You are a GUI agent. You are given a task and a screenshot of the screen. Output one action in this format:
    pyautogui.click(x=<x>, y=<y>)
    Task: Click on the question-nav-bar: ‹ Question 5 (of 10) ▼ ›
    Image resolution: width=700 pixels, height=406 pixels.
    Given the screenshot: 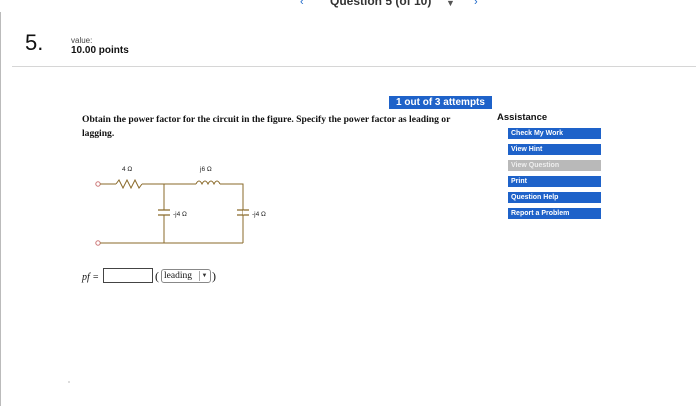 What is the action you would take?
    pyautogui.click(x=350, y=6)
    